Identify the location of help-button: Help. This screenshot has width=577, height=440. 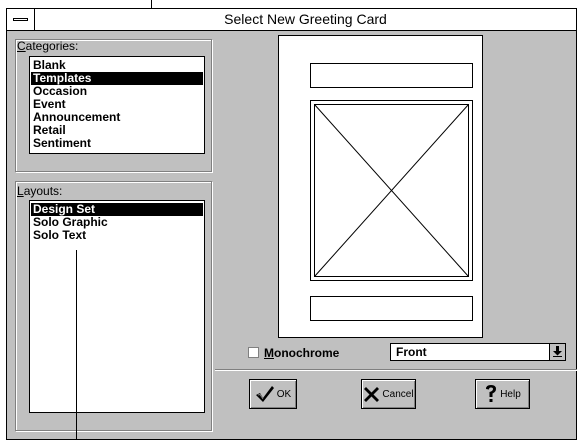
(502, 394).